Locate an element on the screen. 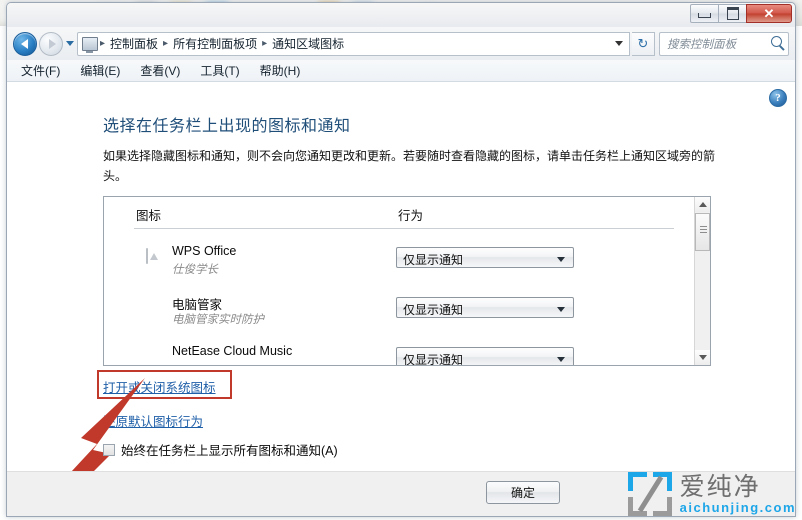 This screenshot has width=802, height=520. address-bar-row: ▸ 控制面板 ▸ 所有控制面板项 ▸ 通知区域图标 ↻ 搜索控制面板 is located at coordinates (401, 43).